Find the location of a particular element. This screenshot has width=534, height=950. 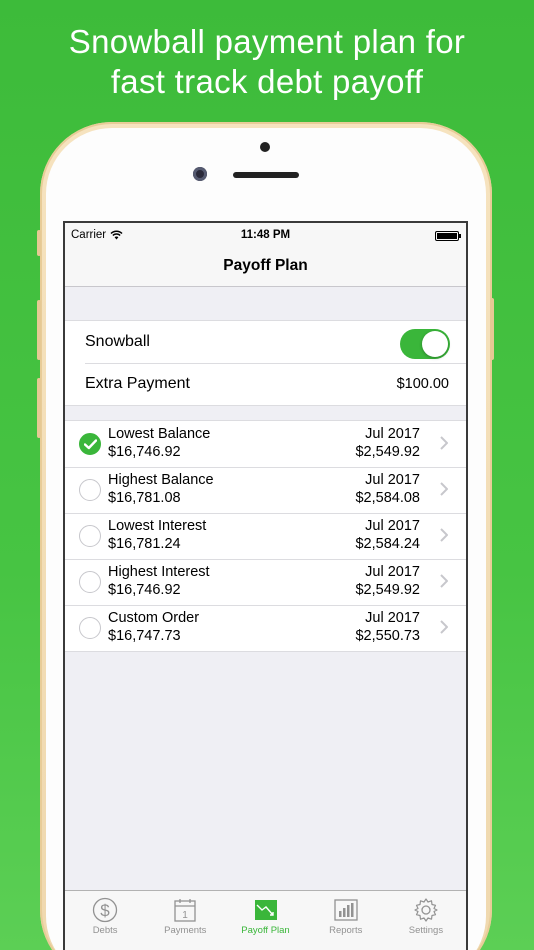

checkmark-icon is located at coordinates (90, 444).